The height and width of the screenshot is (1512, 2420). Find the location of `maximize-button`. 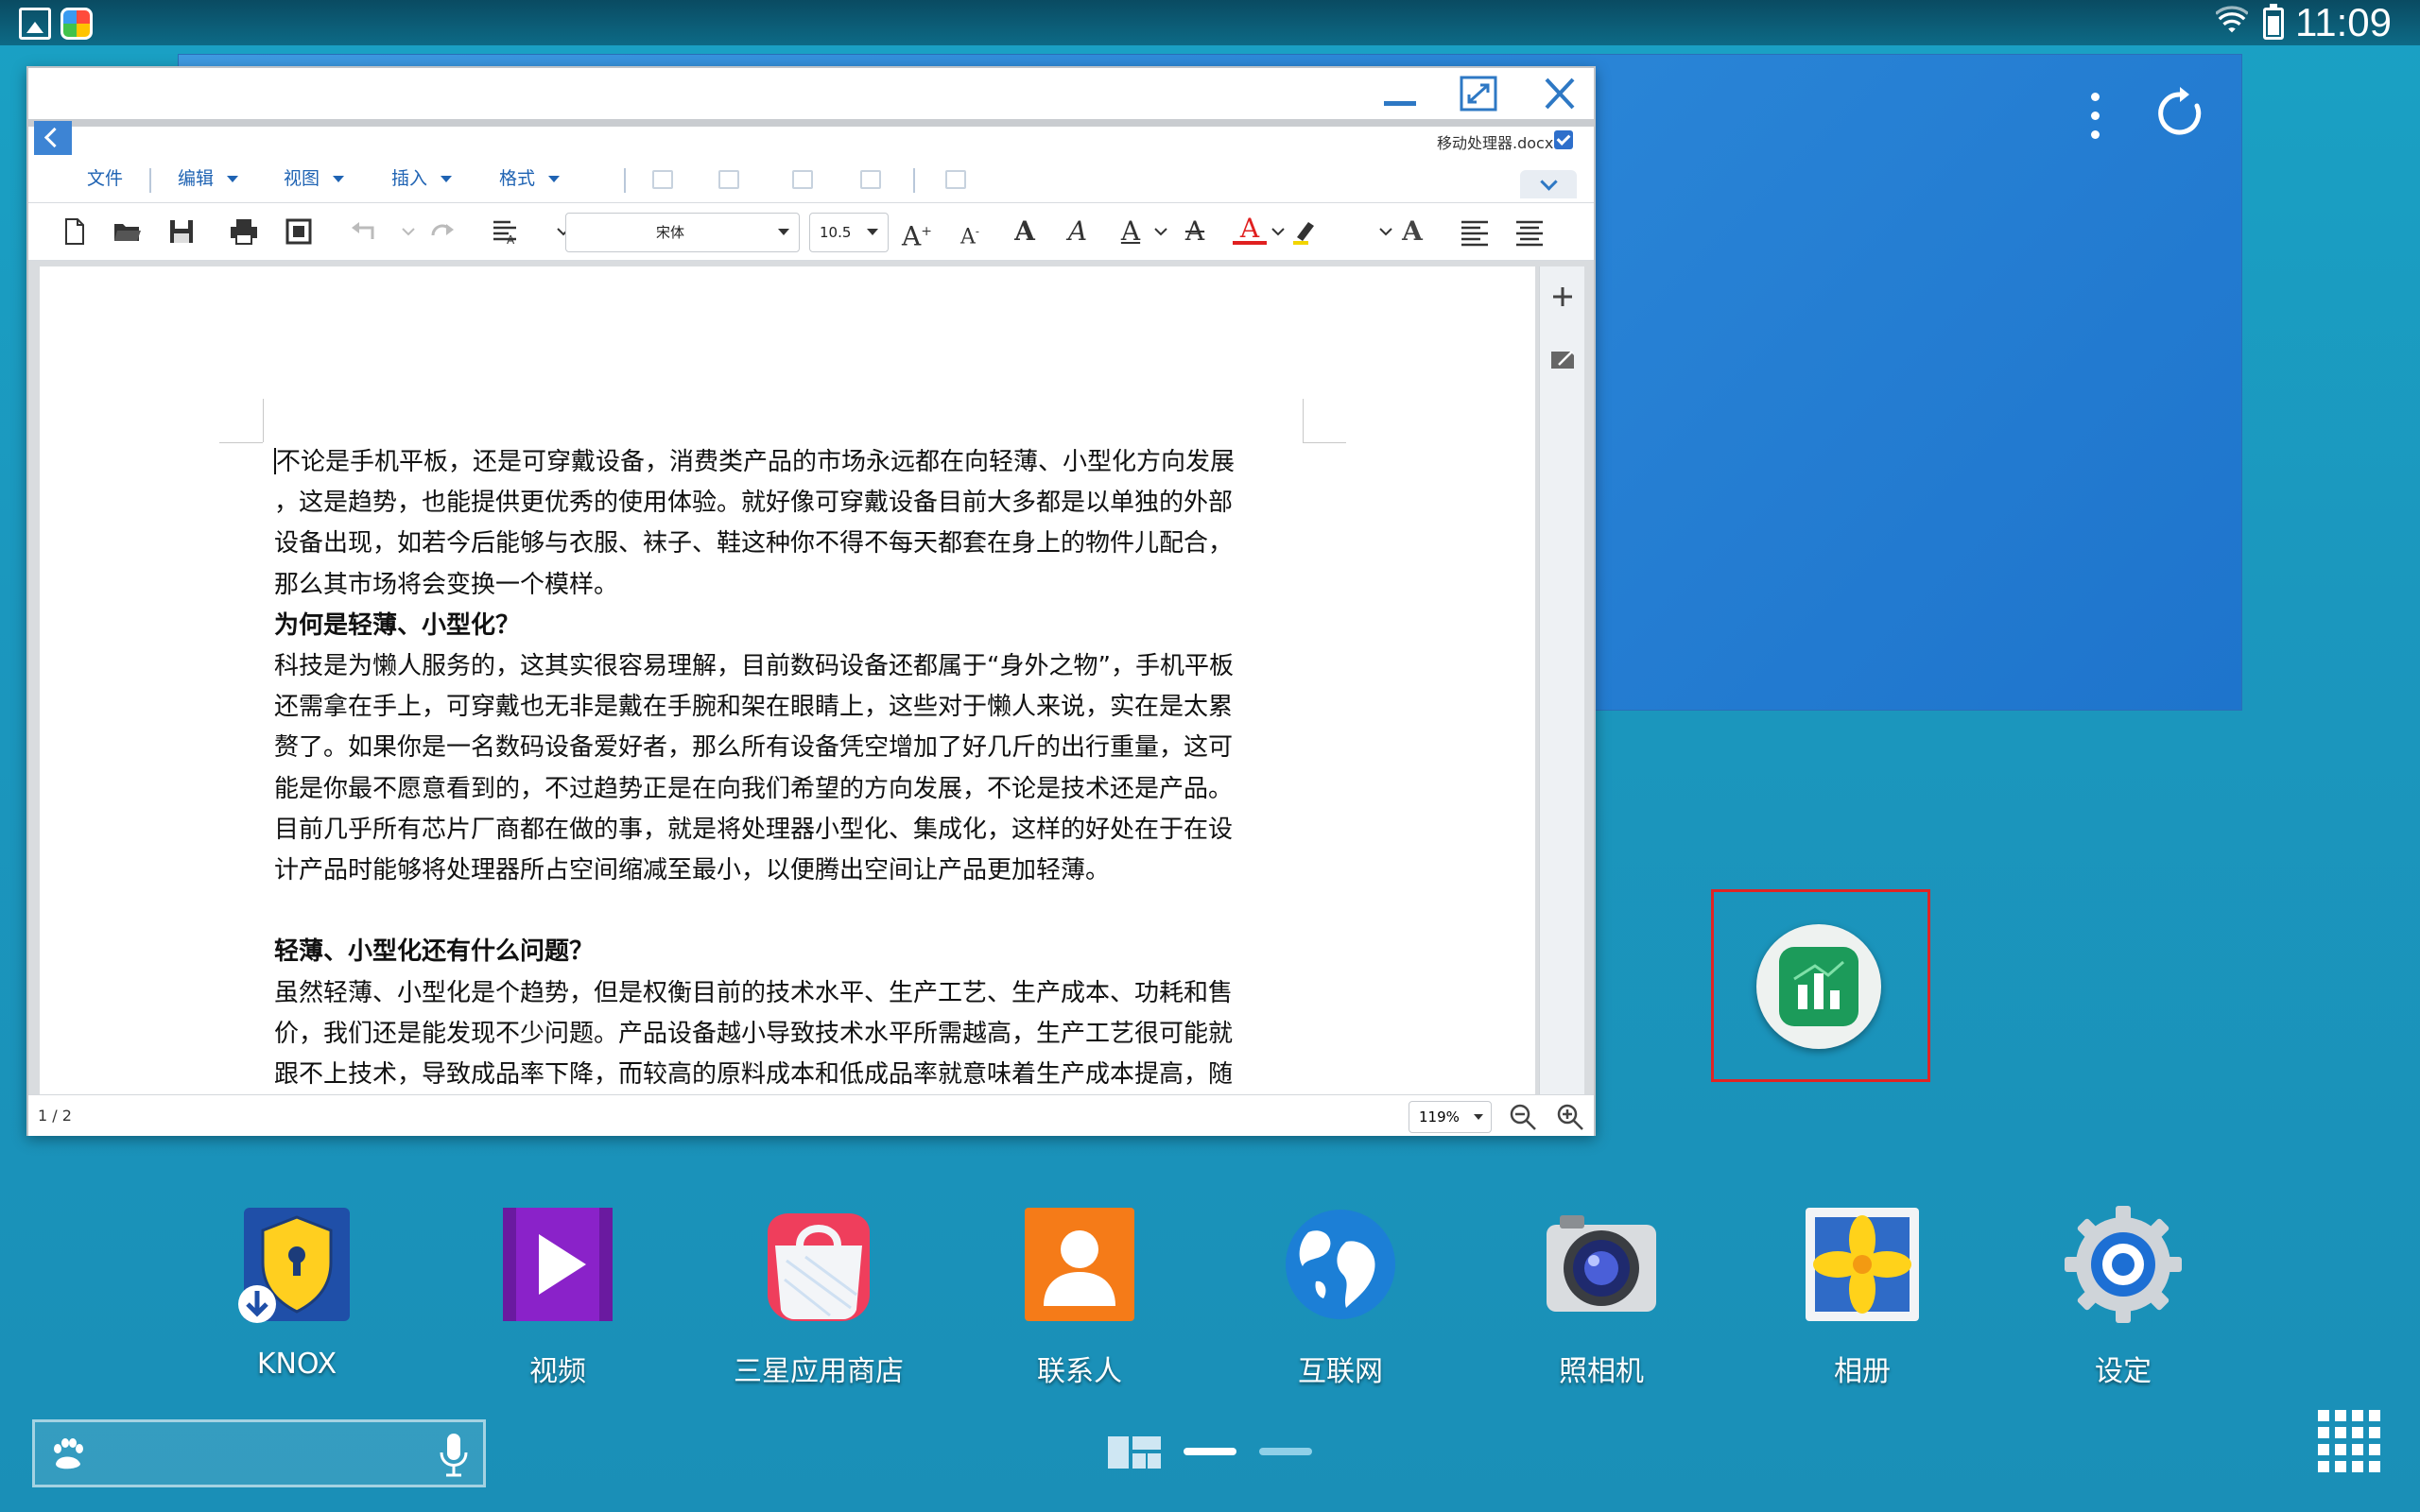

maximize-button is located at coordinates (1478, 93).